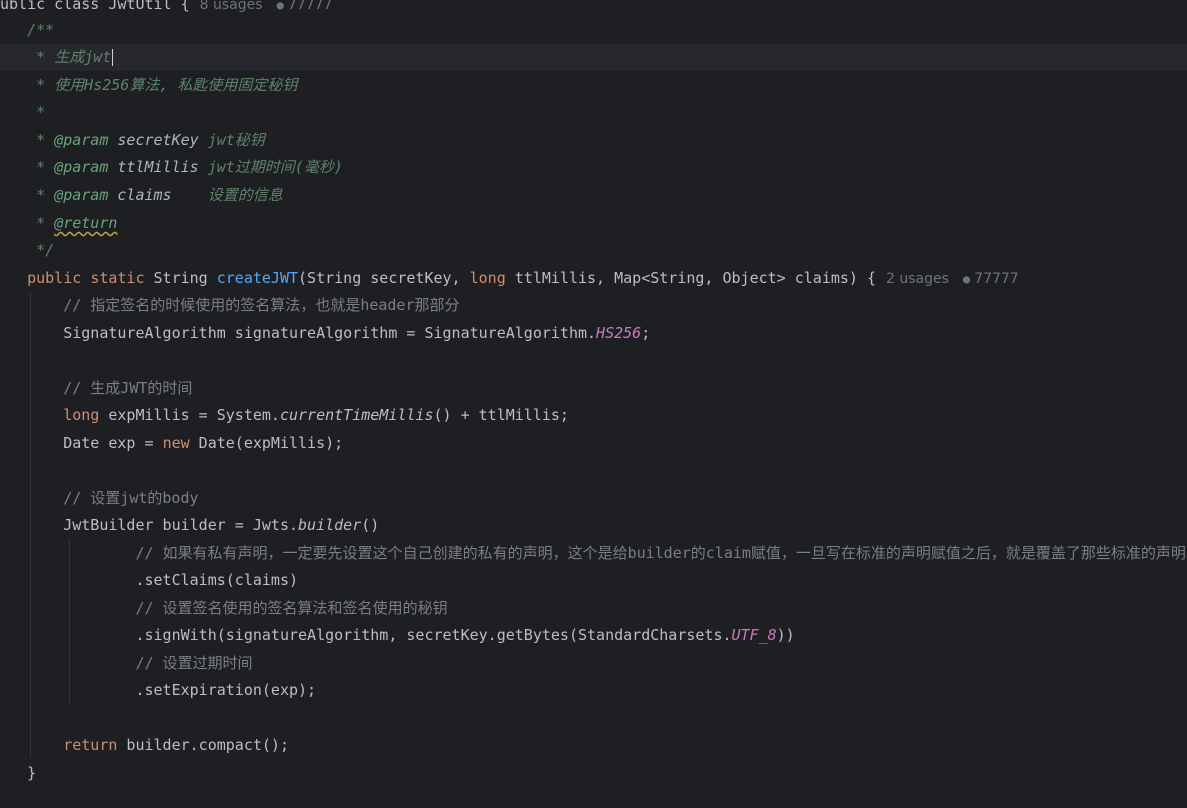 Image resolution: width=1187 pixels, height=808 pixels. What do you see at coordinates (132, 140) in the screenshot?
I see `code-line: * @param secretKey jwt秘钥` at bounding box center [132, 140].